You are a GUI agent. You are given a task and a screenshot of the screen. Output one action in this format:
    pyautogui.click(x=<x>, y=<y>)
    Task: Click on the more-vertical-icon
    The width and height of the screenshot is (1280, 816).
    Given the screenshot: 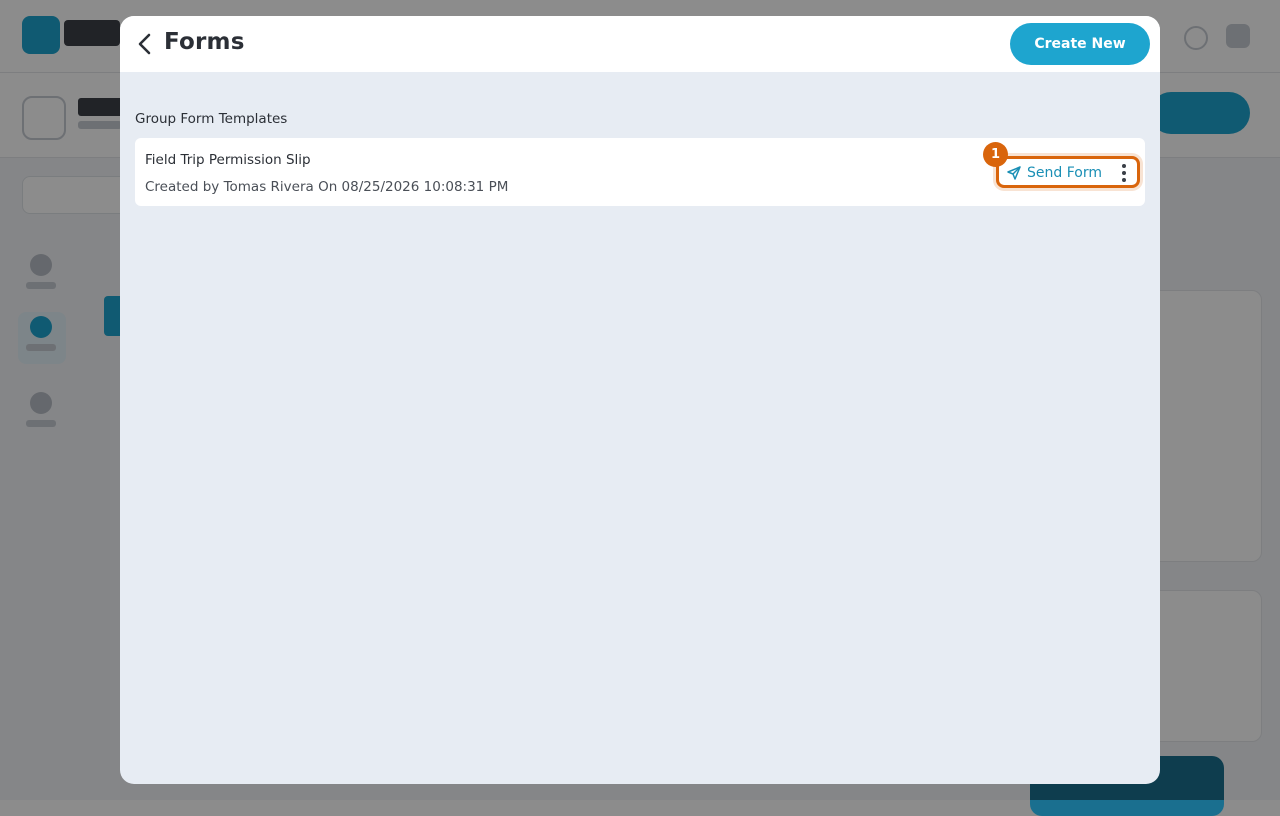 What is the action you would take?
    pyautogui.click(x=1124, y=173)
    